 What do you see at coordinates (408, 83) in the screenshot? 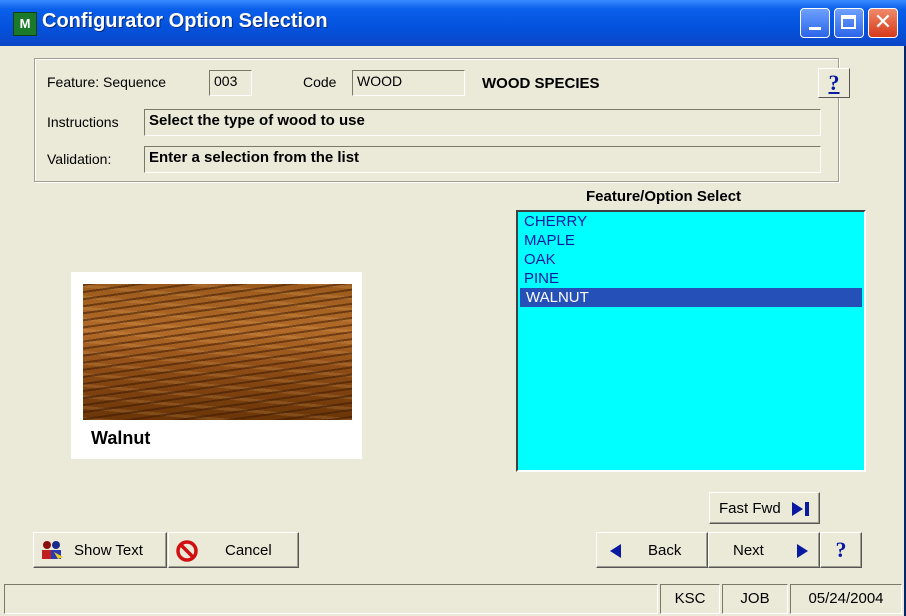
I see `code-field: WOOD` at bounding box center [408, 83].